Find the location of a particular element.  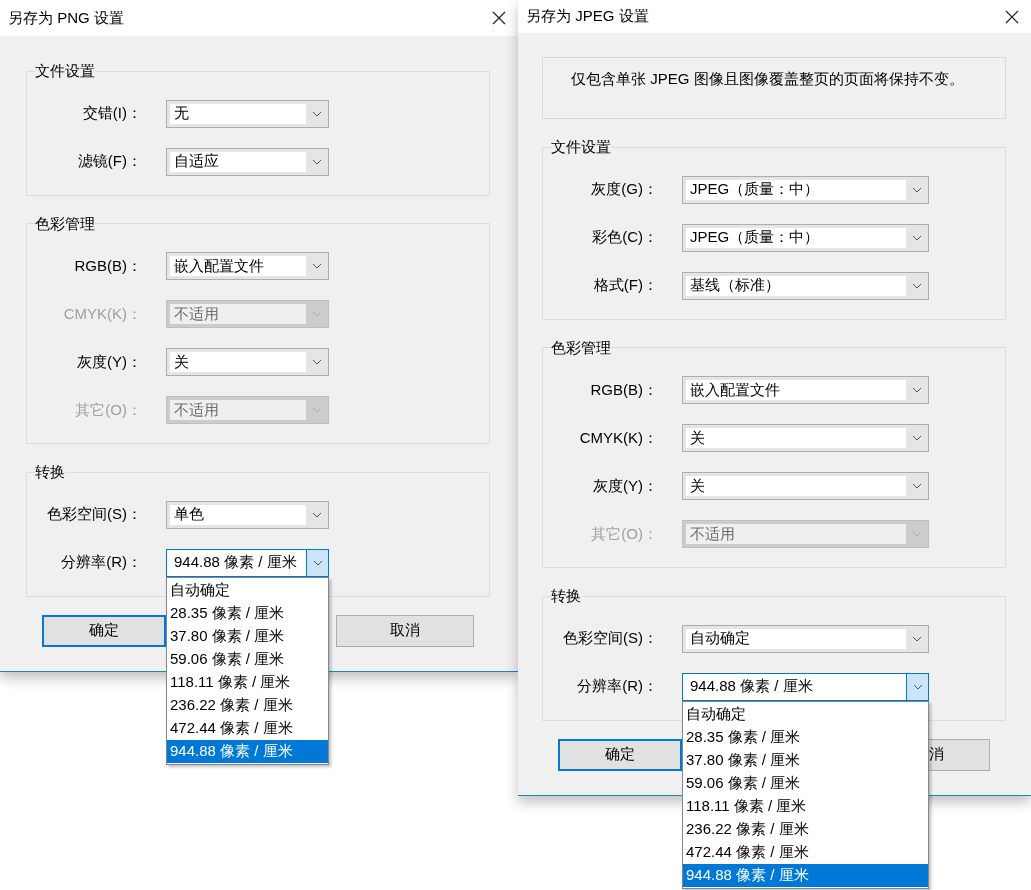

field-label: 彩色(C)： is located at coordinates (624, 237).